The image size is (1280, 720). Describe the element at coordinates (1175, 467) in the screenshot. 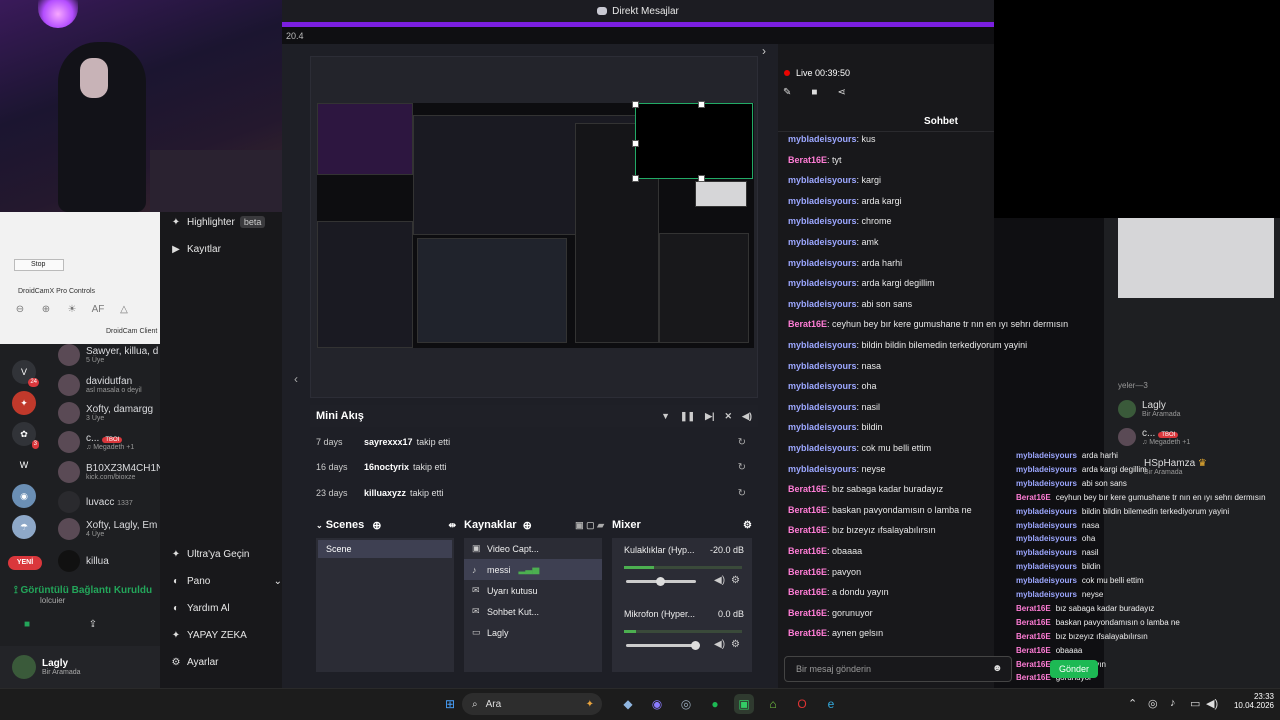

I see `member-item: HSpHamza ♛ Bir Aramada` at that location.